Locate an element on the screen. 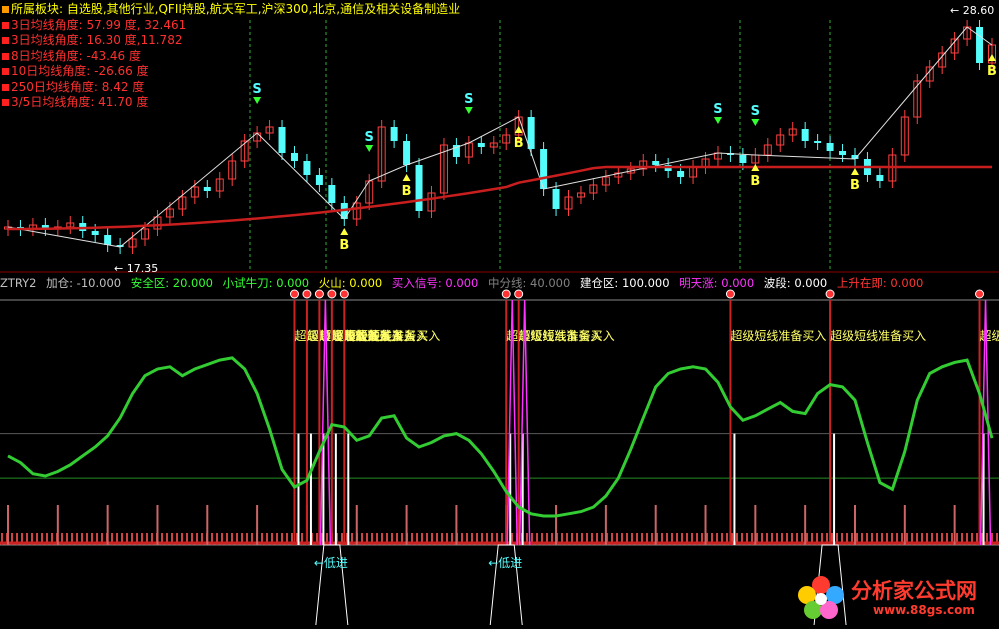 The width and height of the screenshot is (999, 629). low-price-value: 17.35 is located at coordinates (142, 268).